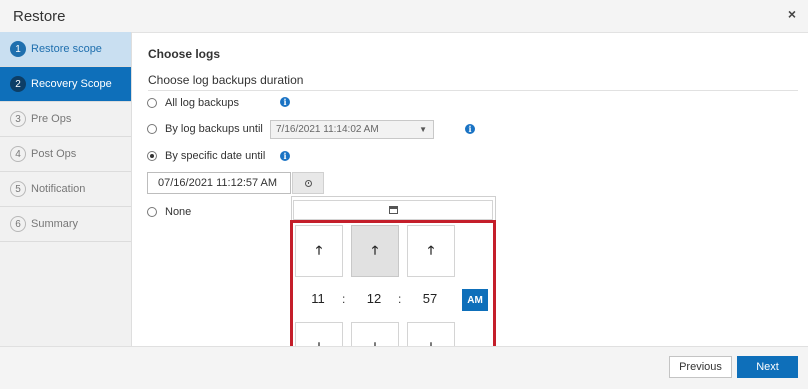  I want to click on step-label: Recovery Scope, so click(71, 84).